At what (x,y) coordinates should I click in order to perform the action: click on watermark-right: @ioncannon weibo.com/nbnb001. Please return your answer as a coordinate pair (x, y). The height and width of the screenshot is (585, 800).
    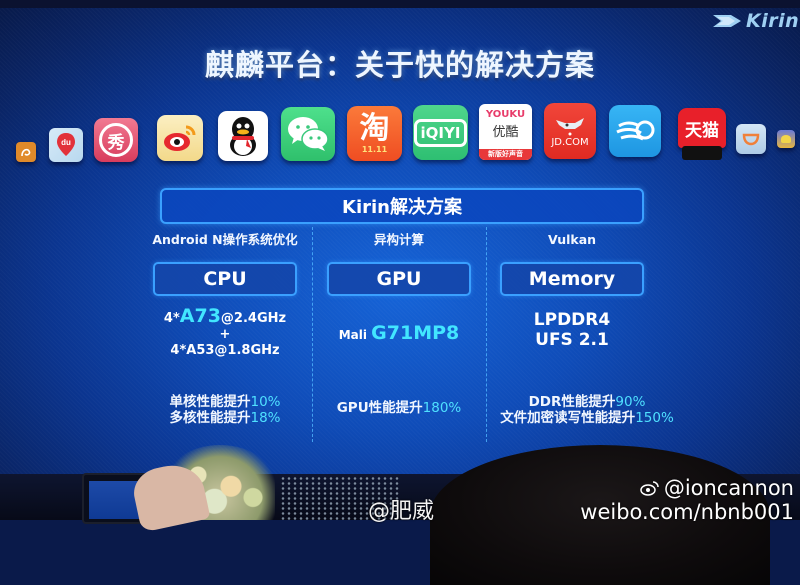
    Looking at the image, I should click on (687, 500).